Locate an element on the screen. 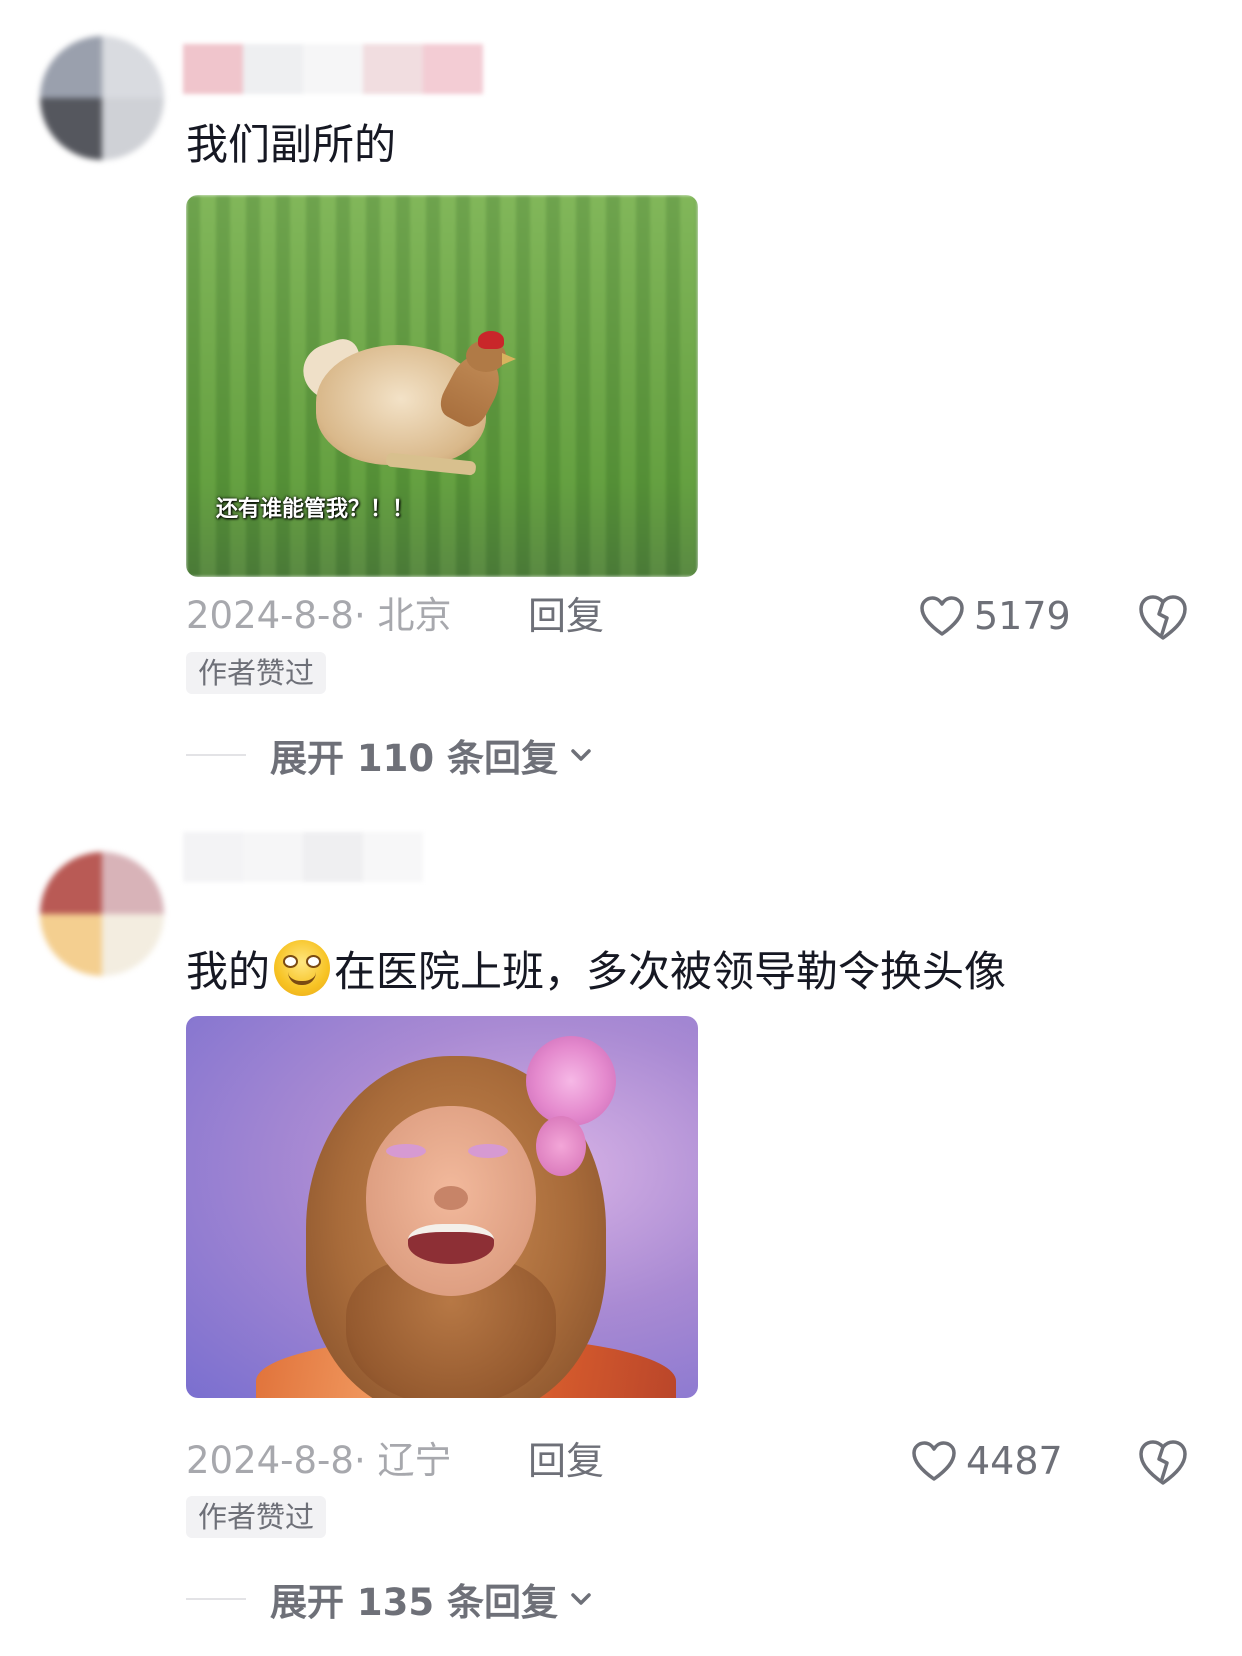  comment-meta: 2024-8-8· 辽宁 回复 is located at coordinates (395, 1461).